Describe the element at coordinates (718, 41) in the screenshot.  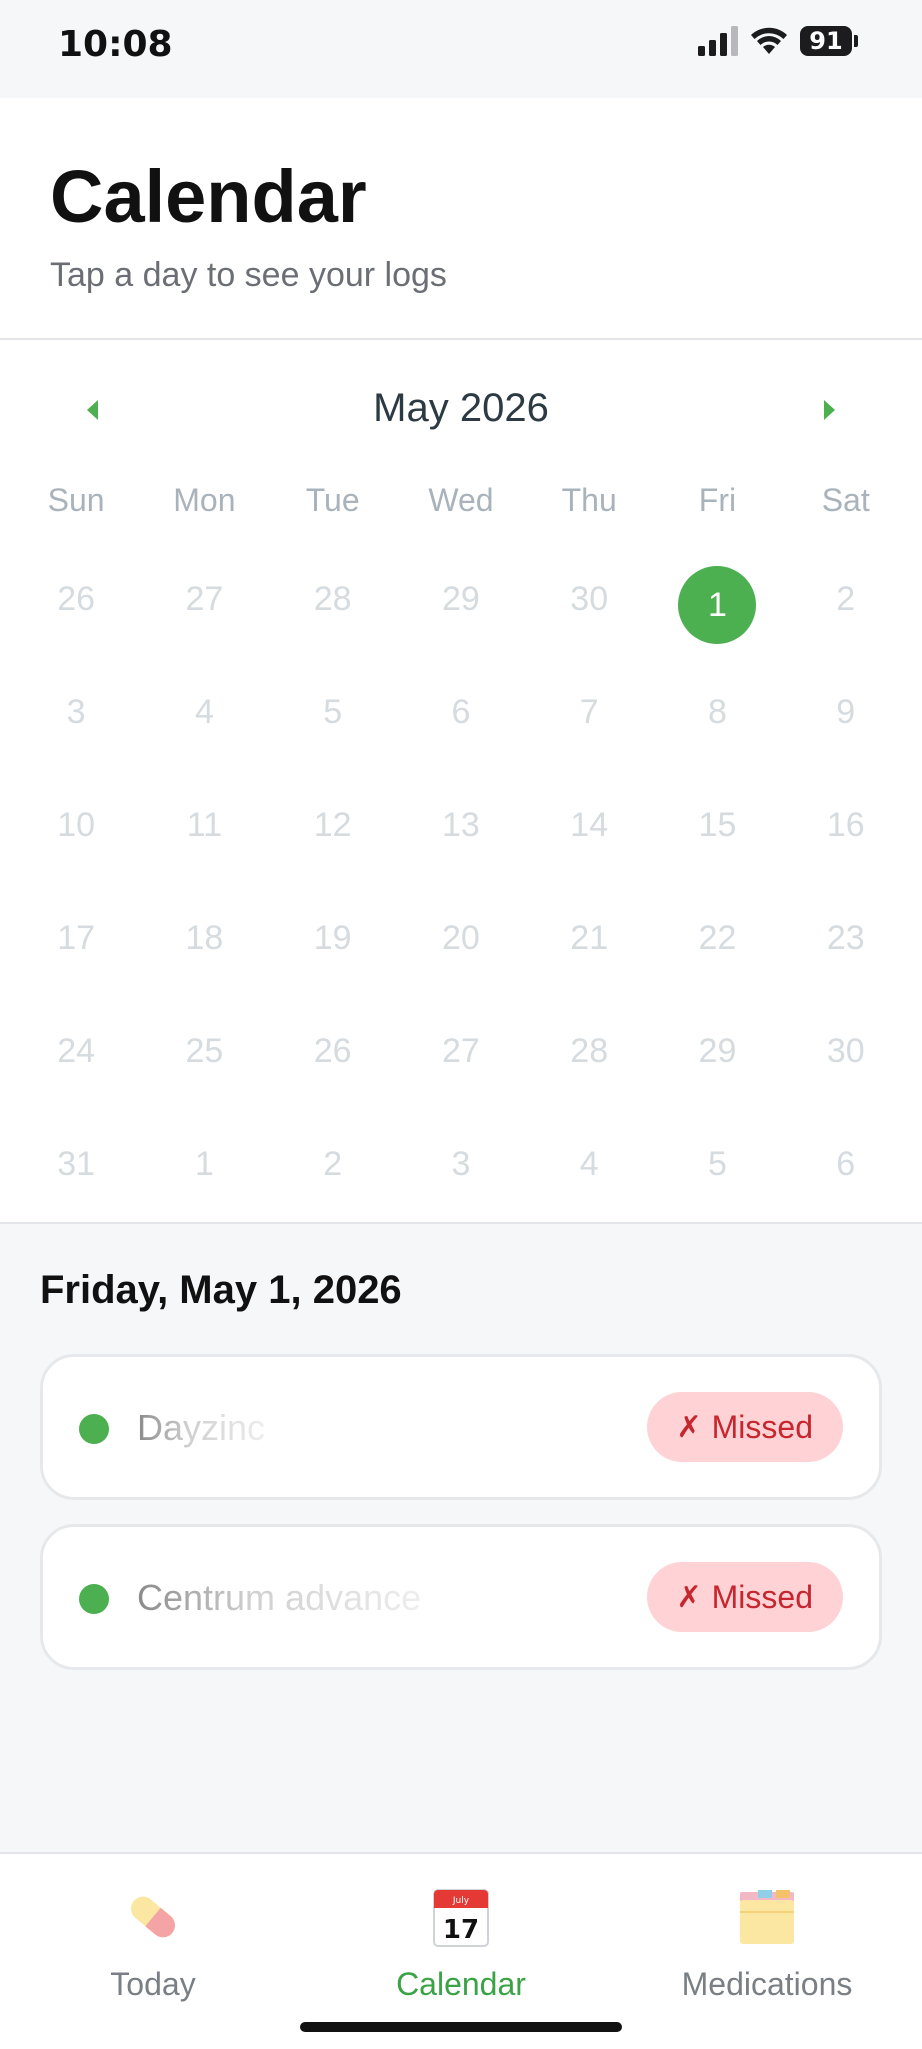
I see `signal-icon` at that location.